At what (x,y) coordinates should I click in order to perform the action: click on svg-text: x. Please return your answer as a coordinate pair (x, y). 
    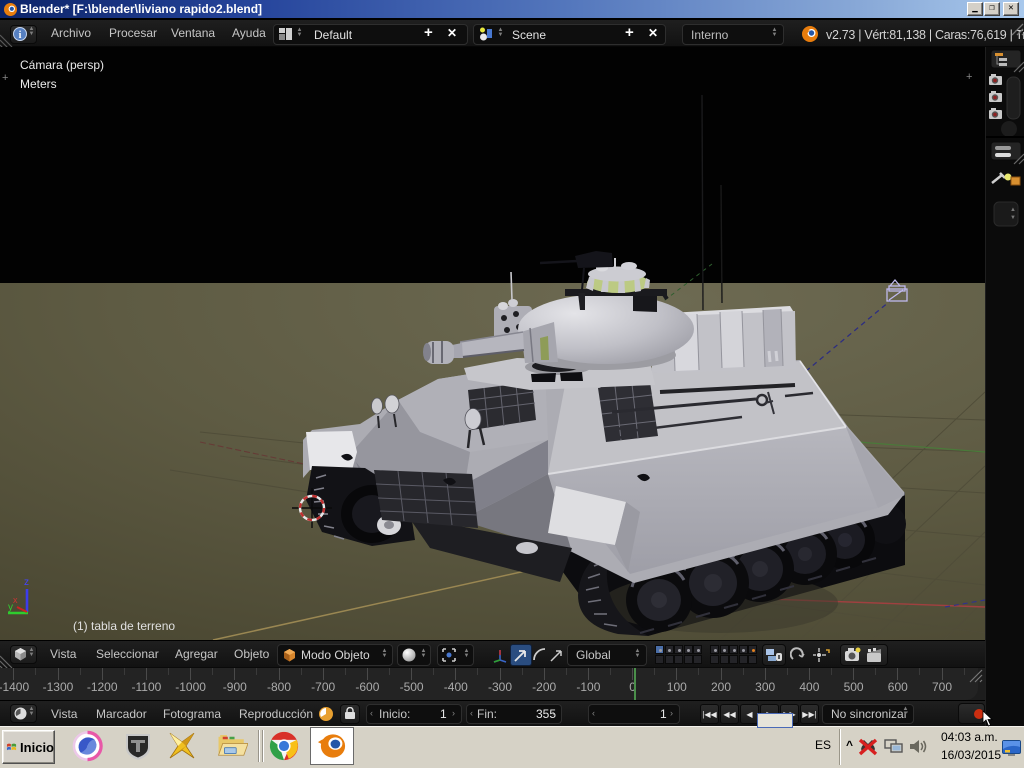
    Looking at the image, I should click on (15, 600).